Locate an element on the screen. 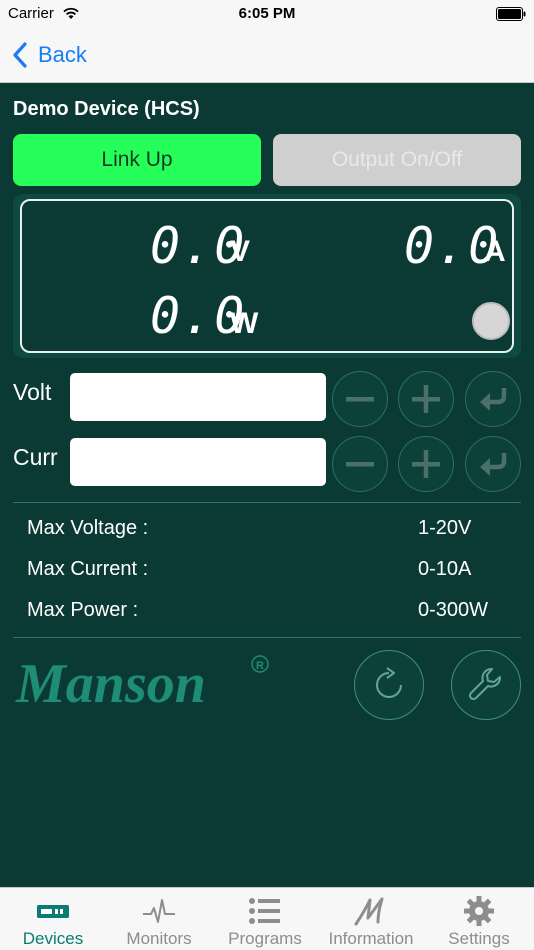 The width and height of the screenshot is (534, 950). back-label: Back is located at coordinates (62, 54).